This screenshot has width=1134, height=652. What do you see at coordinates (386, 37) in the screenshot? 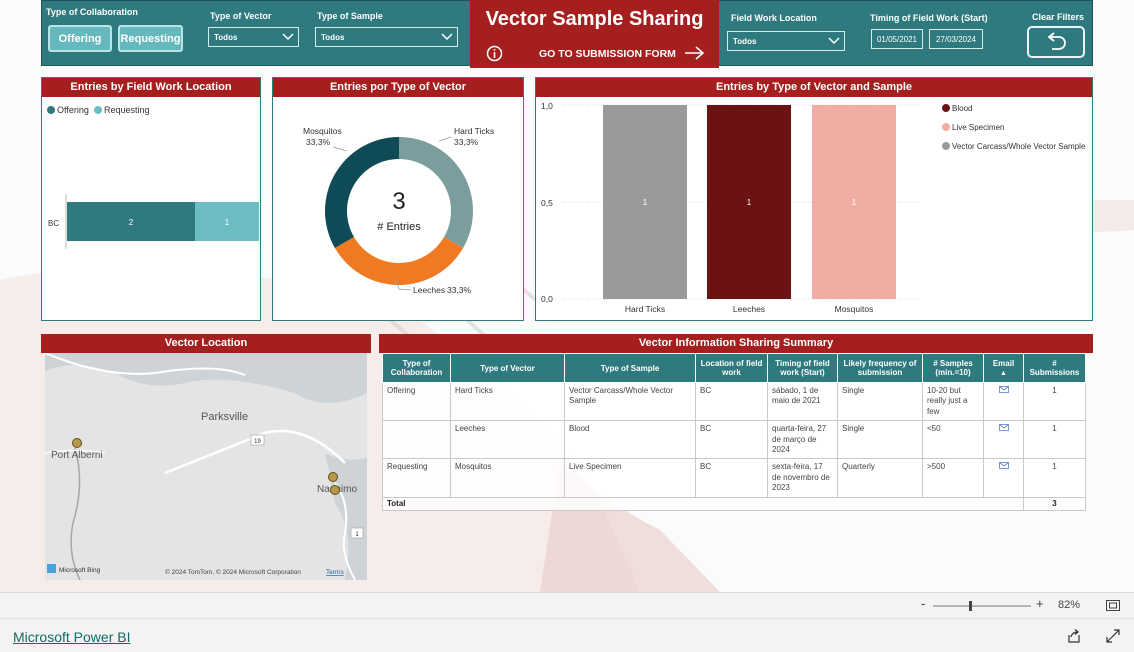
I see `sample-dropdown: Todos` at bounding box center [386, 37].